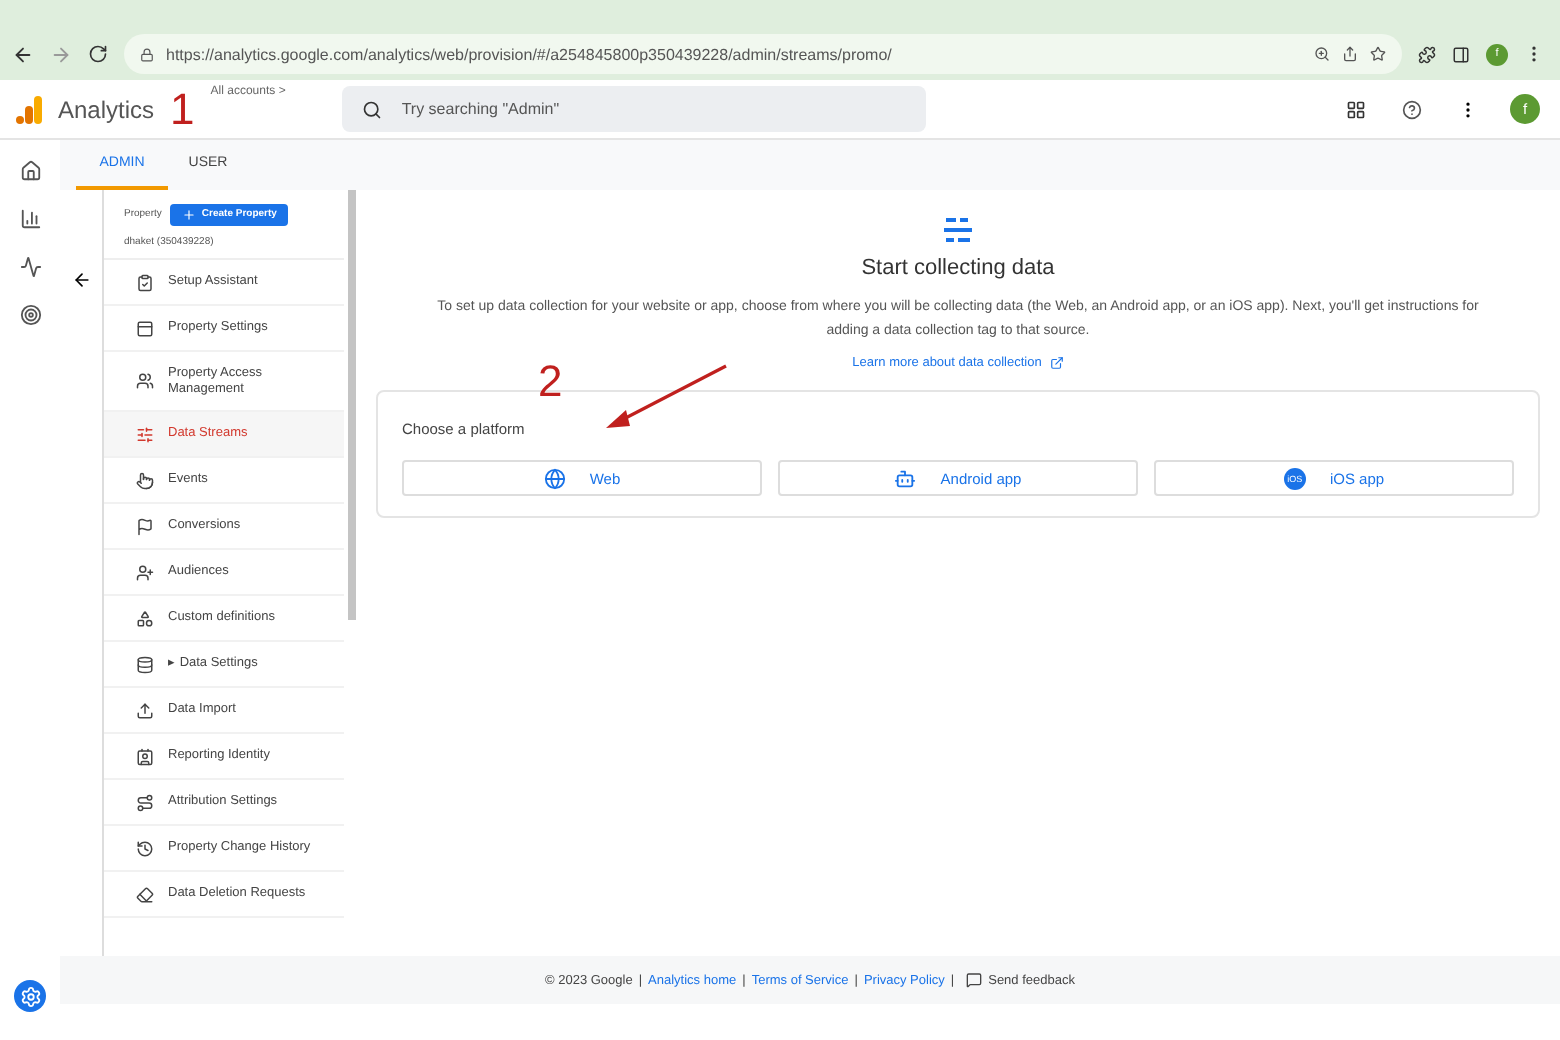 The image size is (1560, 1040). What do you see at coordinates (145, 572) in the screenshot?
I see `person-list-icon` at bounding box center [145, 572].